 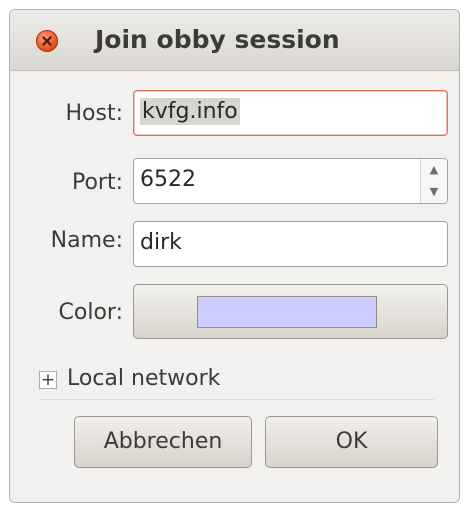 What do you see at coordinates (290, 244) in the screenshot?
I see `name-field: dirk` at bounding box center [290, 244].